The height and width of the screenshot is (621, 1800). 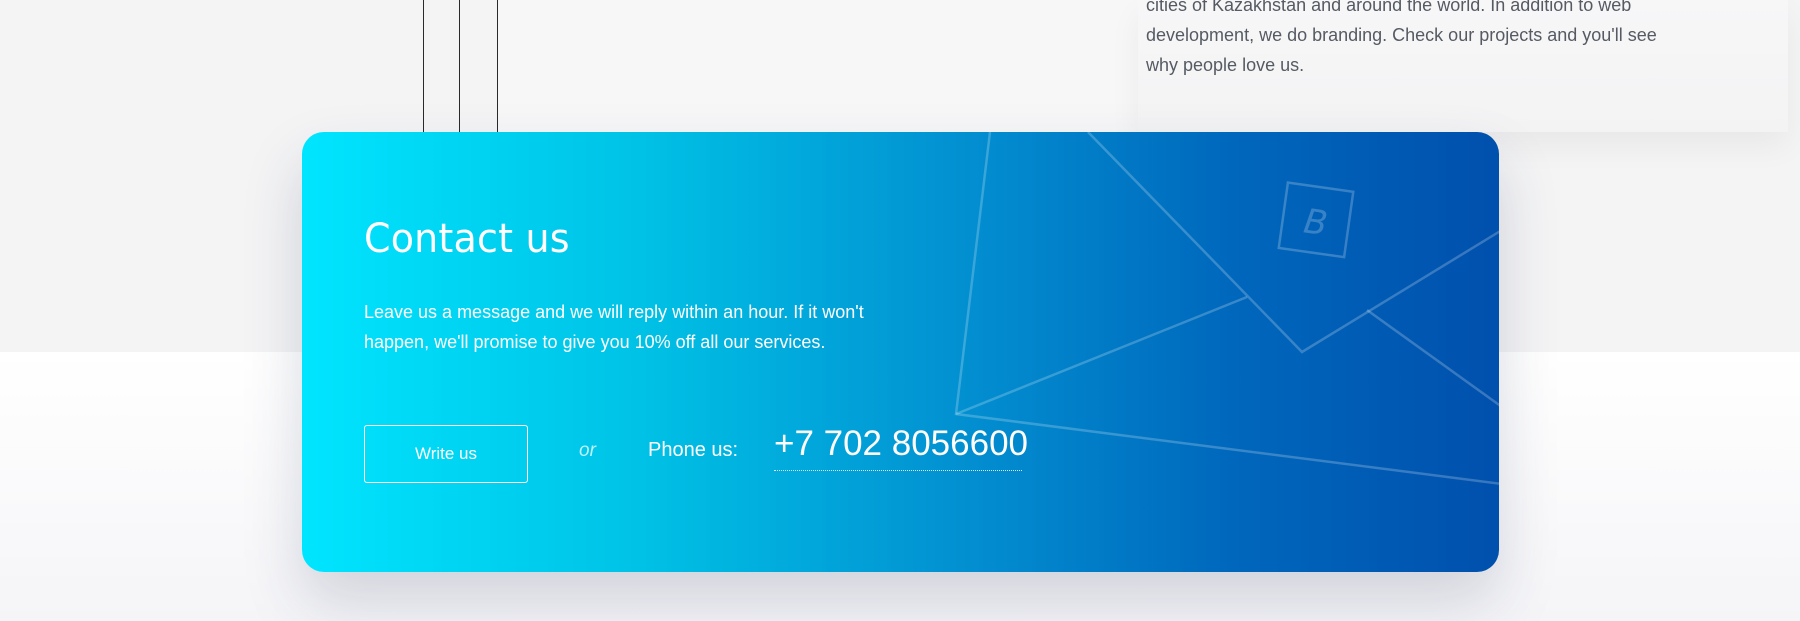 What do you see at coordinates (423, 70) in the screenshot?
I see `decorative-line-left` at bounding box center [423, 70].